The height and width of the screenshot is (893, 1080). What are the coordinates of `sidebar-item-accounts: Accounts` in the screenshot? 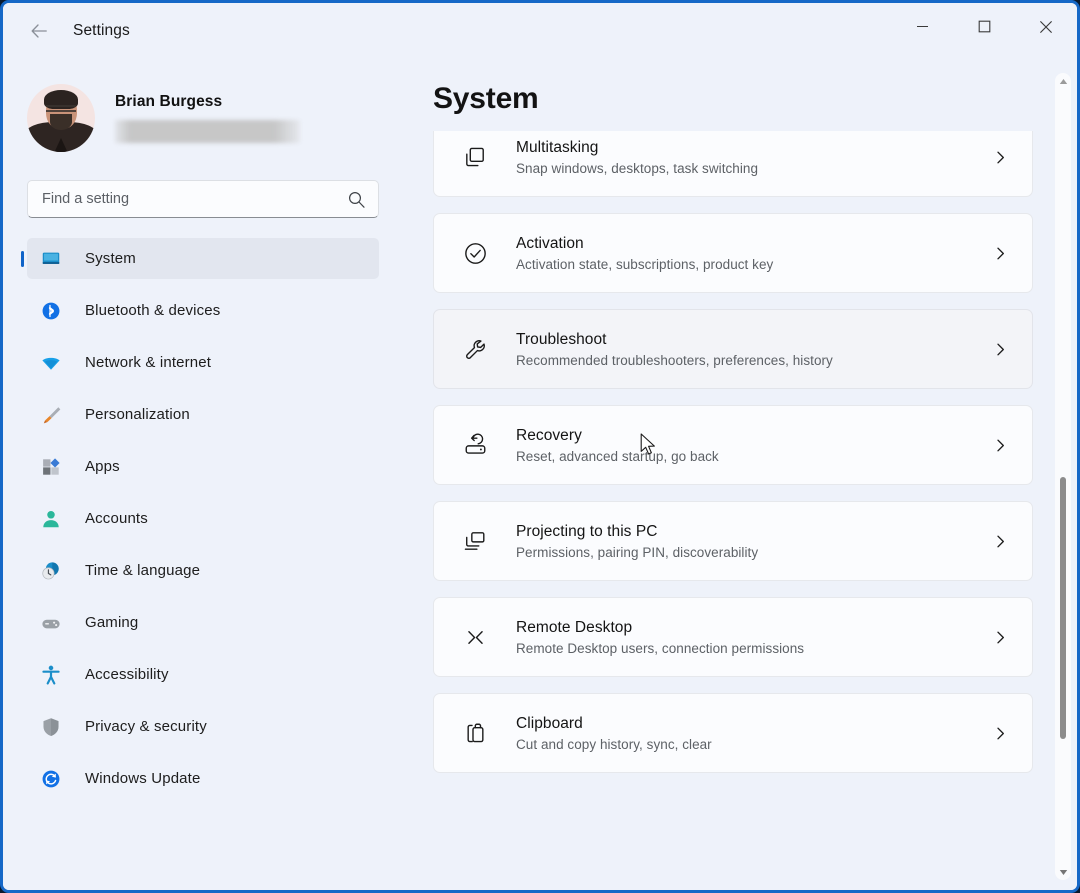 It's located at (203, 518).